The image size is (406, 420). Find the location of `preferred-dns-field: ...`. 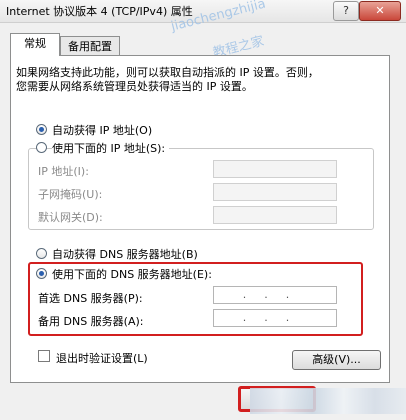

preferred-dns-field: ... is located at coordinates (275, 295).